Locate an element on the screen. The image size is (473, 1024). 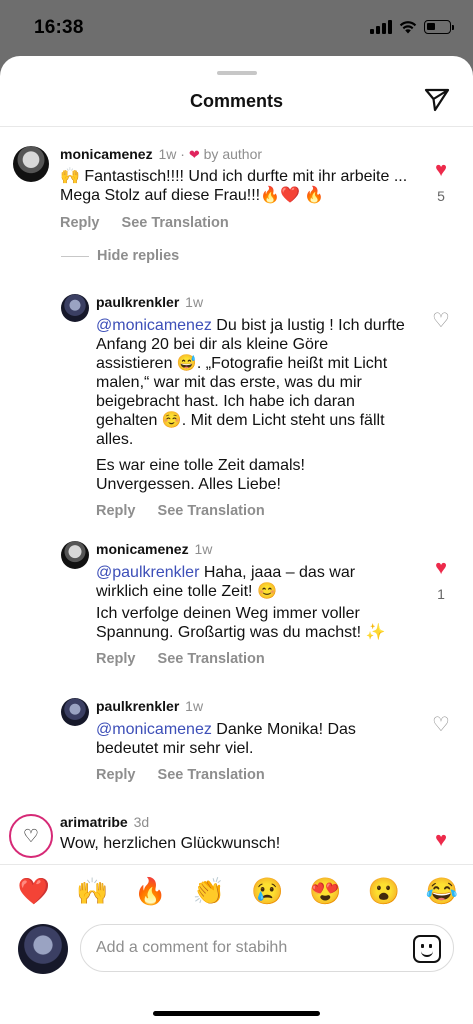
sticker-icon is located at coordinates (427, 949).